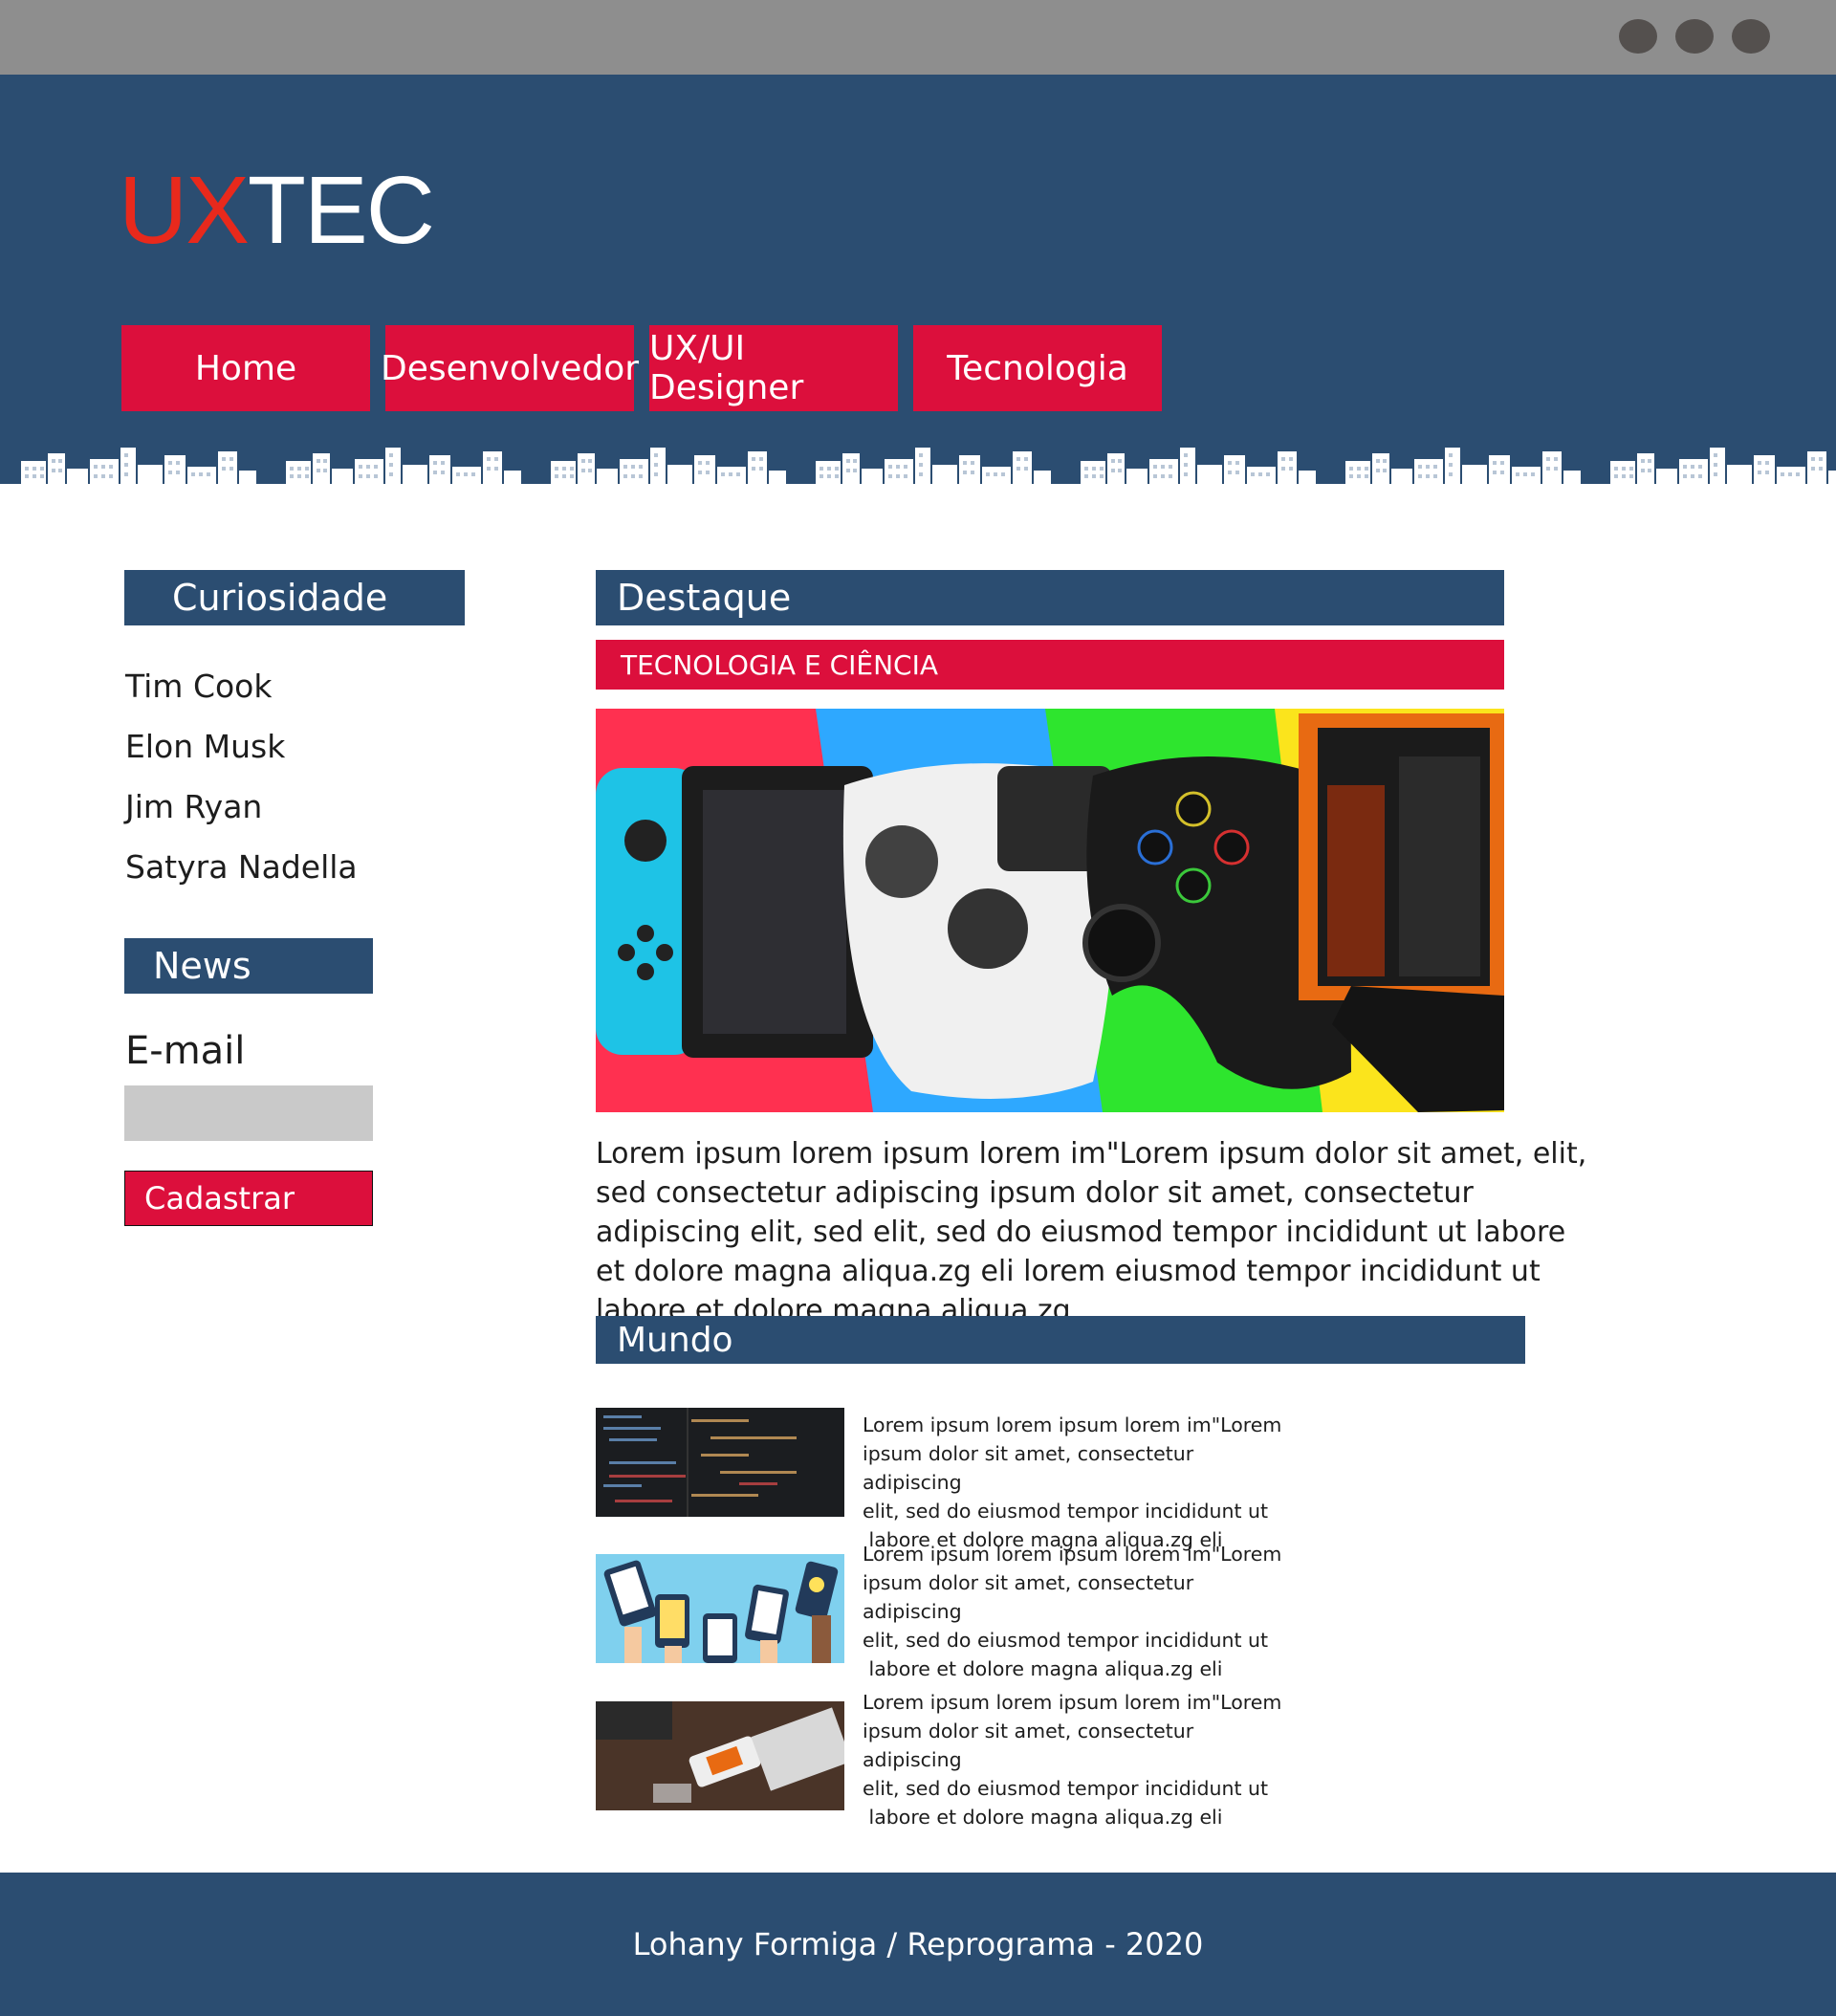  What do you see at coordinates (1060, 1340) in the screenshot?
I see `mundo-title: Mundo` at bounding box center [1060, 1340].